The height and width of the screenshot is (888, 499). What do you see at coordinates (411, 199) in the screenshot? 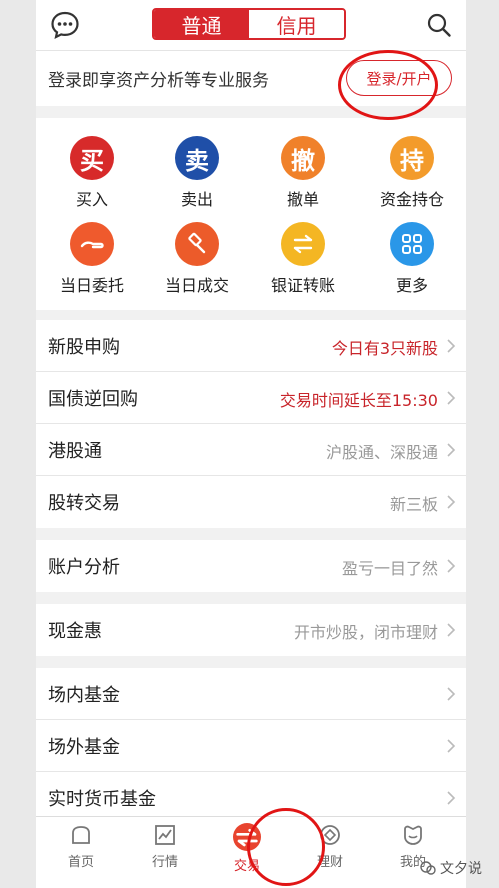
I see `holdings-label: 资金持仓` at bounding box center [411, 199].